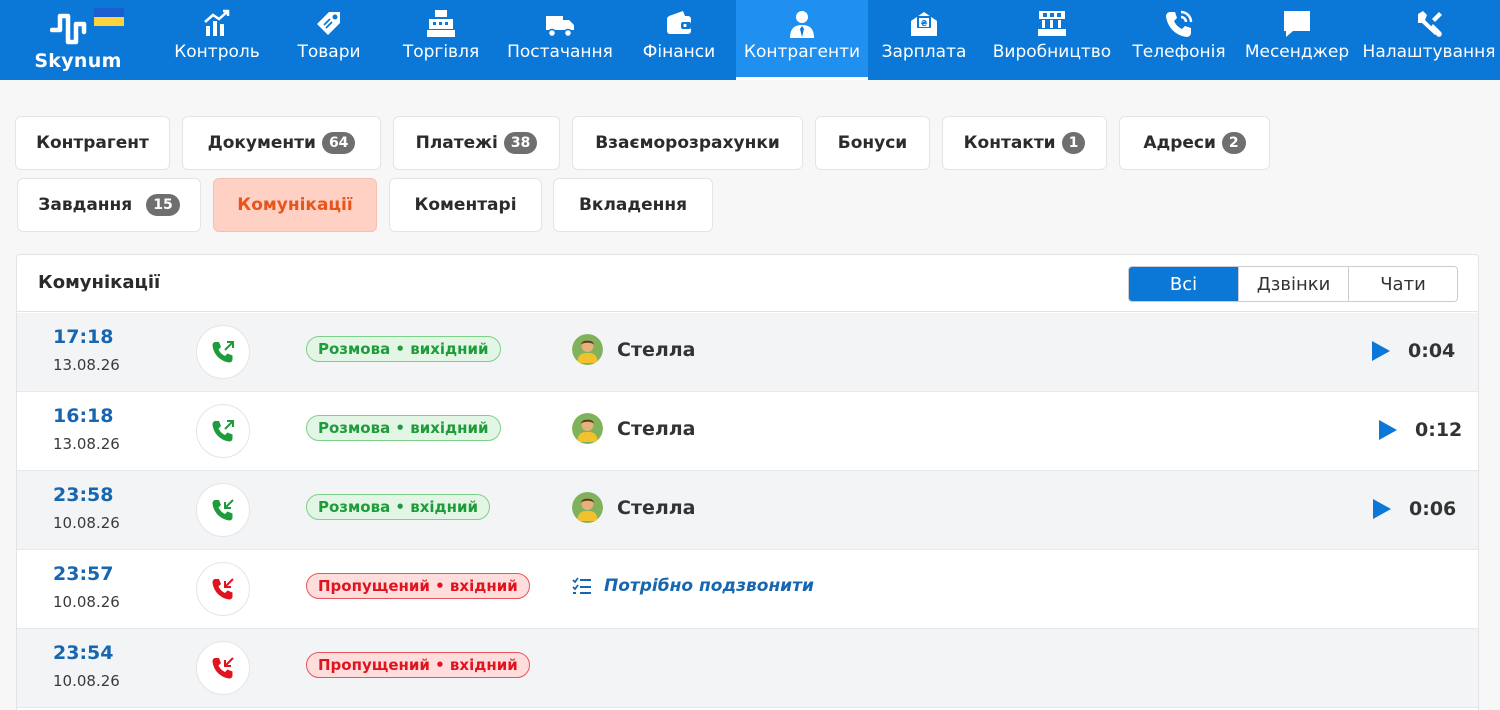  I want to click on tab-comments: Коментарі, so click(465, 205).